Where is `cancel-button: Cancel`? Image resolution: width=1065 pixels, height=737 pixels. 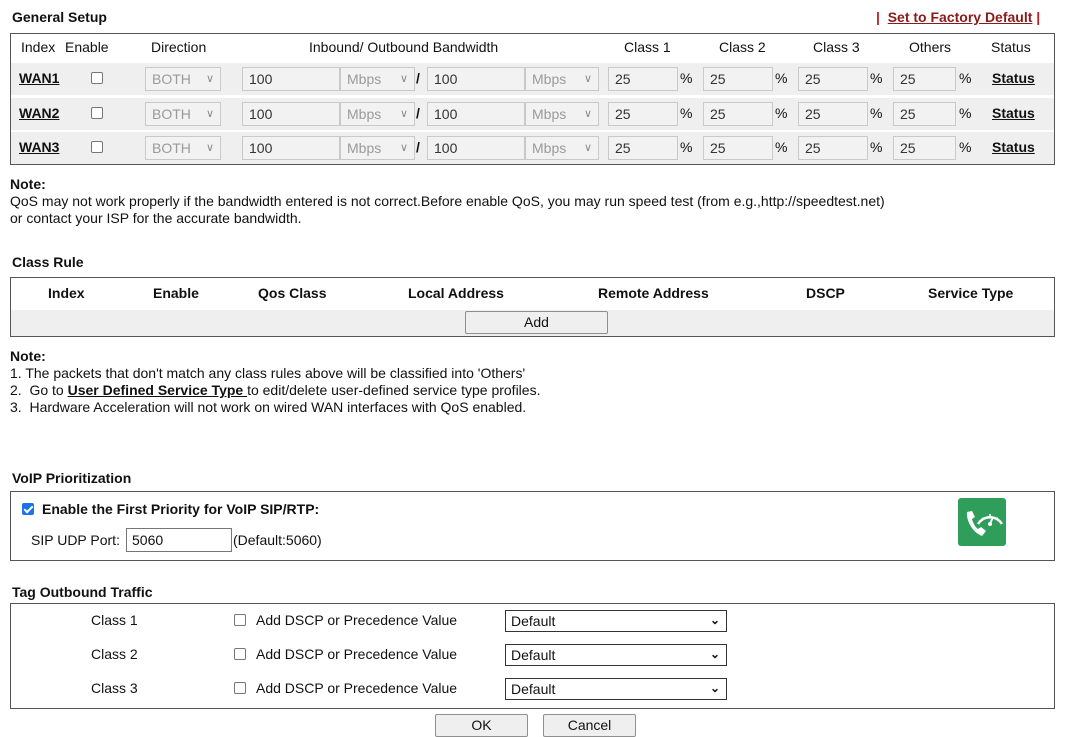
cancel-button: Cancel is located at coordinates (589, 725).